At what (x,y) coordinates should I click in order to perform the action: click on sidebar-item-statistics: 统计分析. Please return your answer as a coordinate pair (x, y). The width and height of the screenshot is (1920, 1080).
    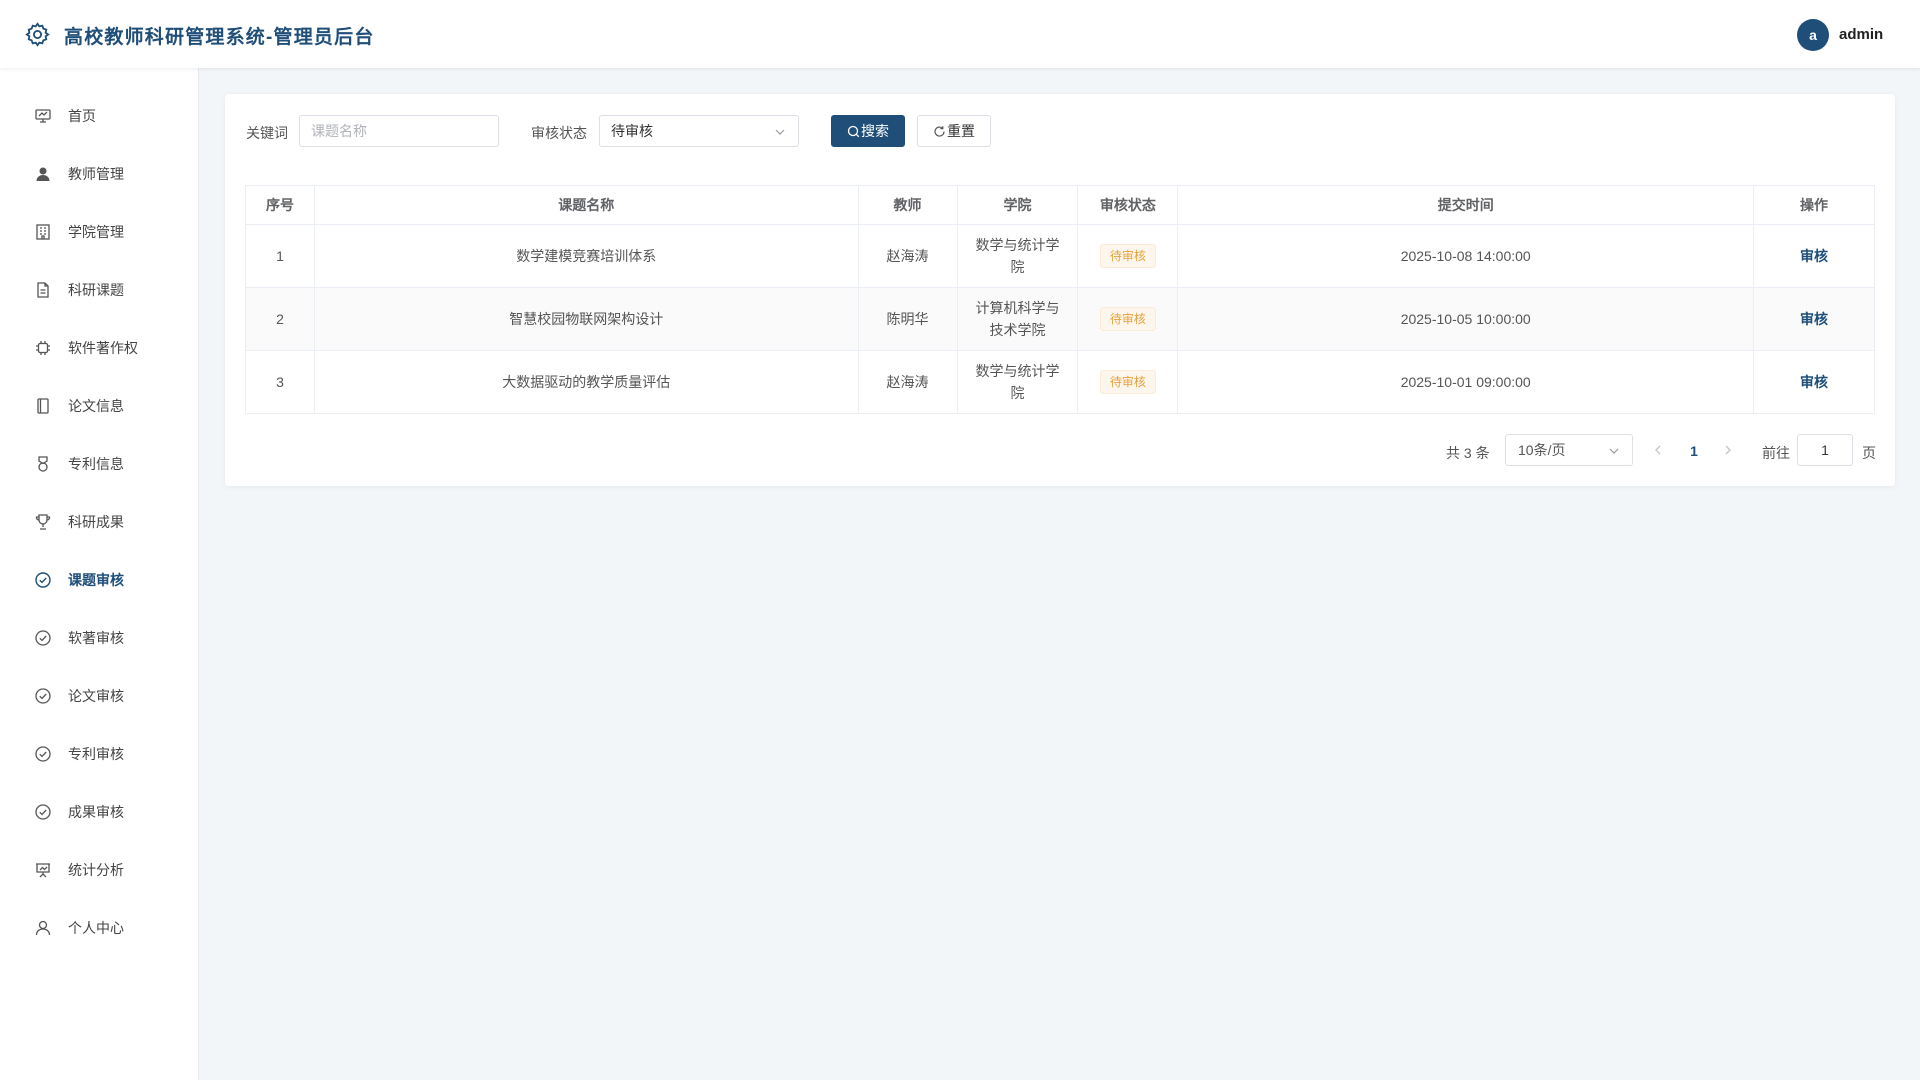
    Looking at the image, I should click on (99, 870).